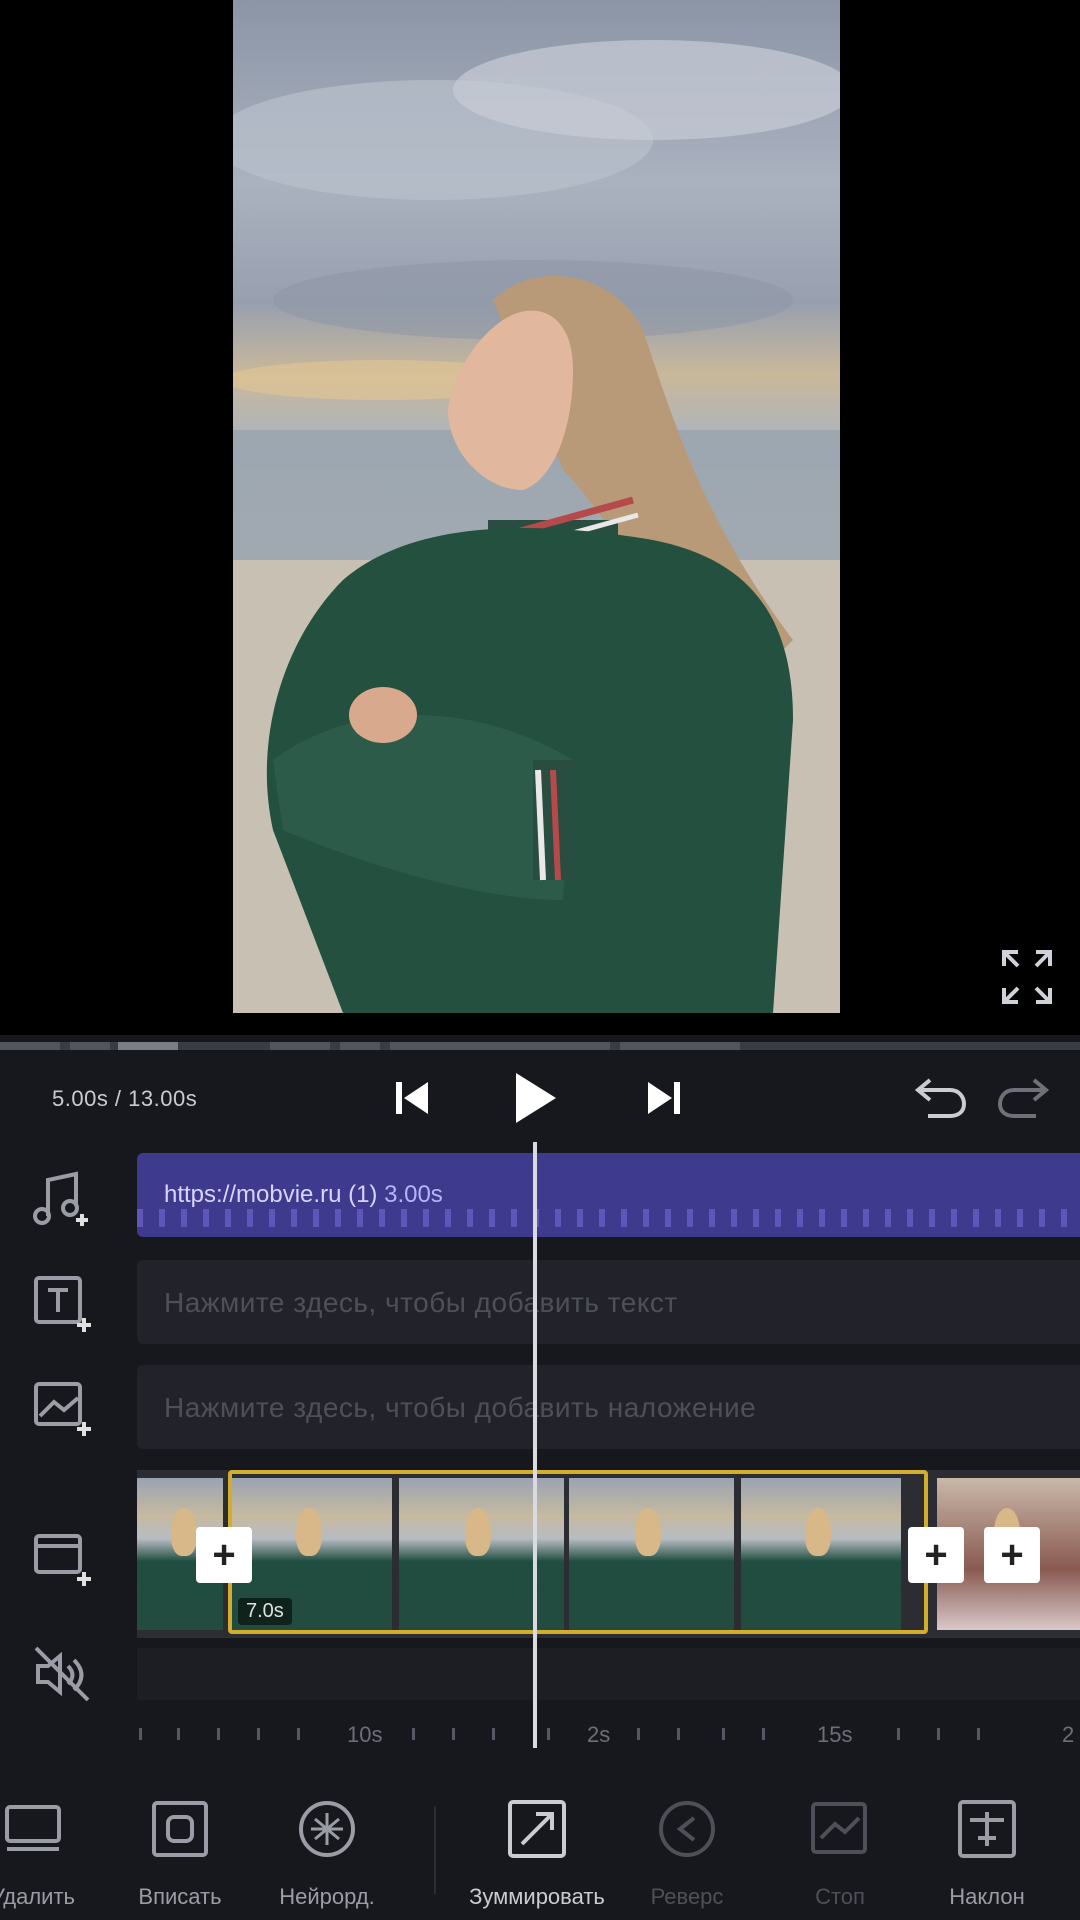 This screenshot has height=1920, width=1080. I want to click on mute-button, so click(62, 1674).